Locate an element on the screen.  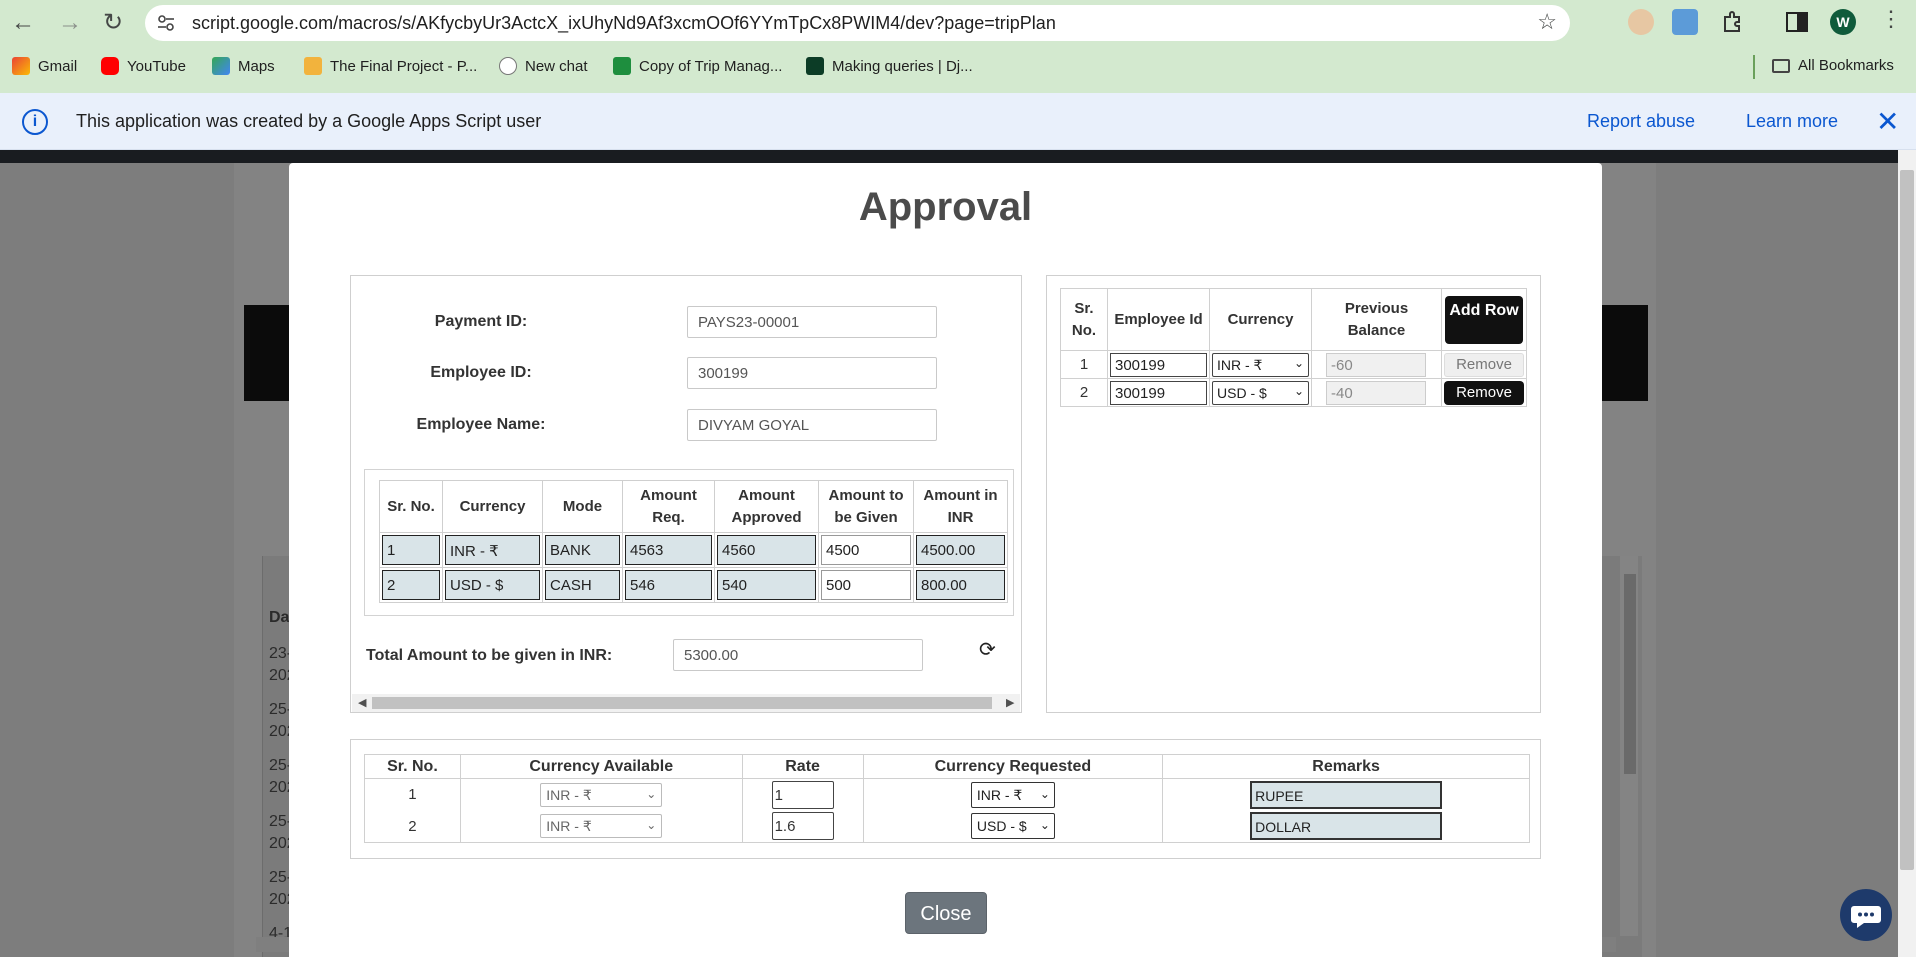
chat-button is located at coordinates (1866, 915).